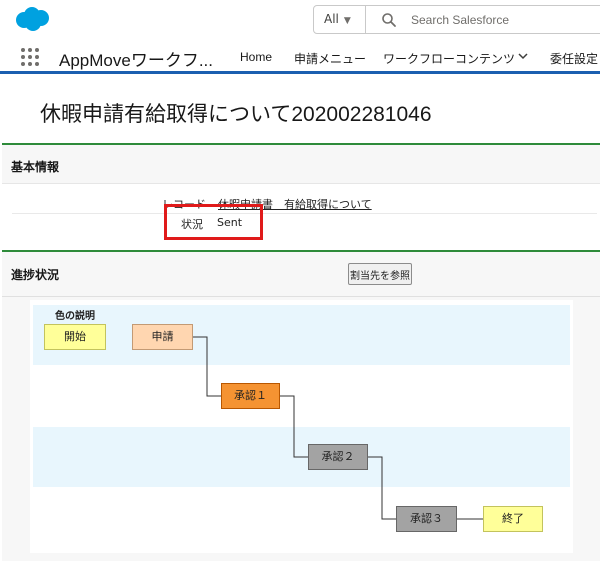 The width and height of the screenshot is (600, 561). What do you see at coordinates (304, 213) in the screenshot?
I see `row-divider` at bounding box center [304, 213].